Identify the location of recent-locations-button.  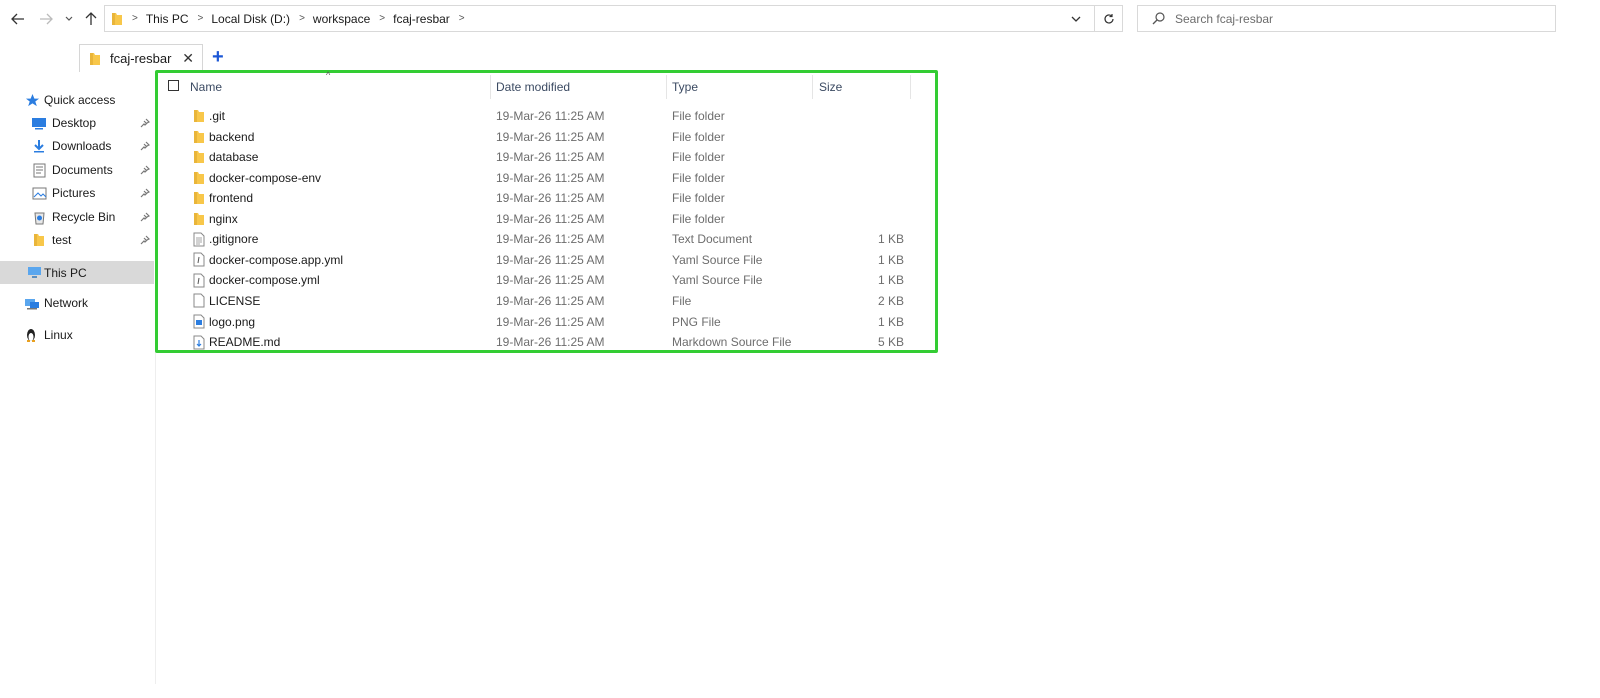
(69, 19).